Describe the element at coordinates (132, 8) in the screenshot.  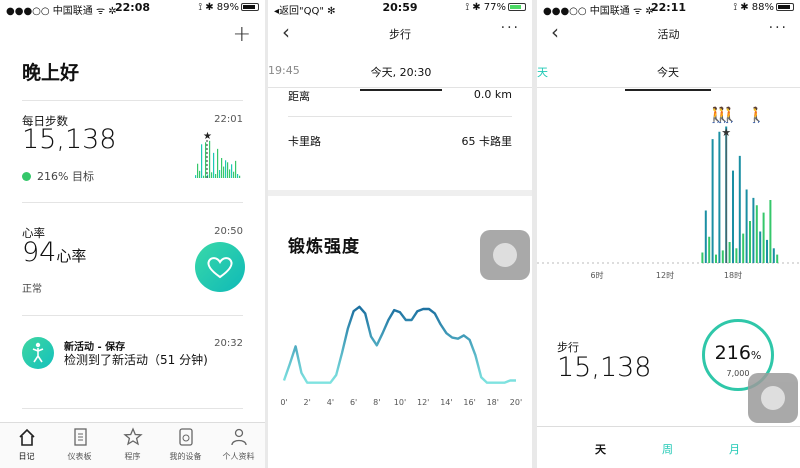
I see `status-bar: ●●●○○ 中国联通 ᯤ ✲ 22:08 ⟟ ✱ 89%` at that location.